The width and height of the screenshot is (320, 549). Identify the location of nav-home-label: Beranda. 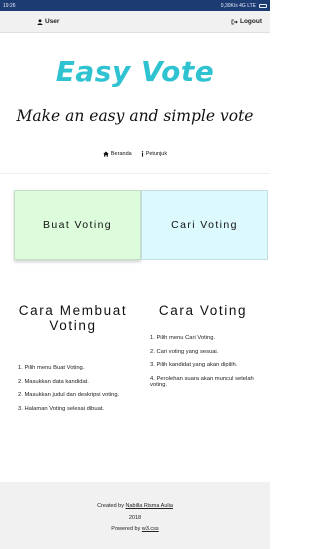
(121, 154).